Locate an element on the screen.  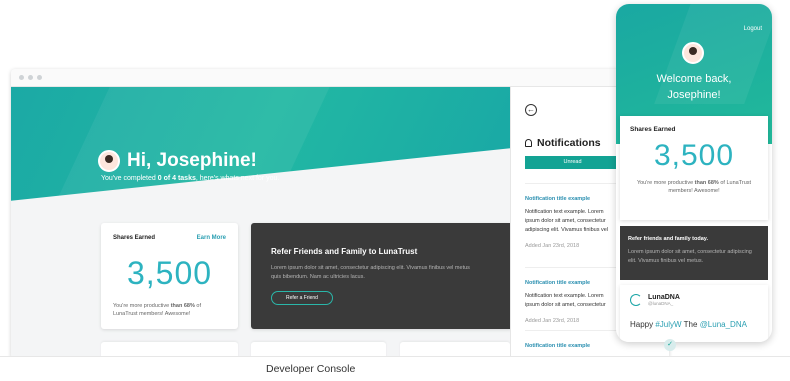
shares-card-title: Shares Earned is located at coordinates (134, 238).